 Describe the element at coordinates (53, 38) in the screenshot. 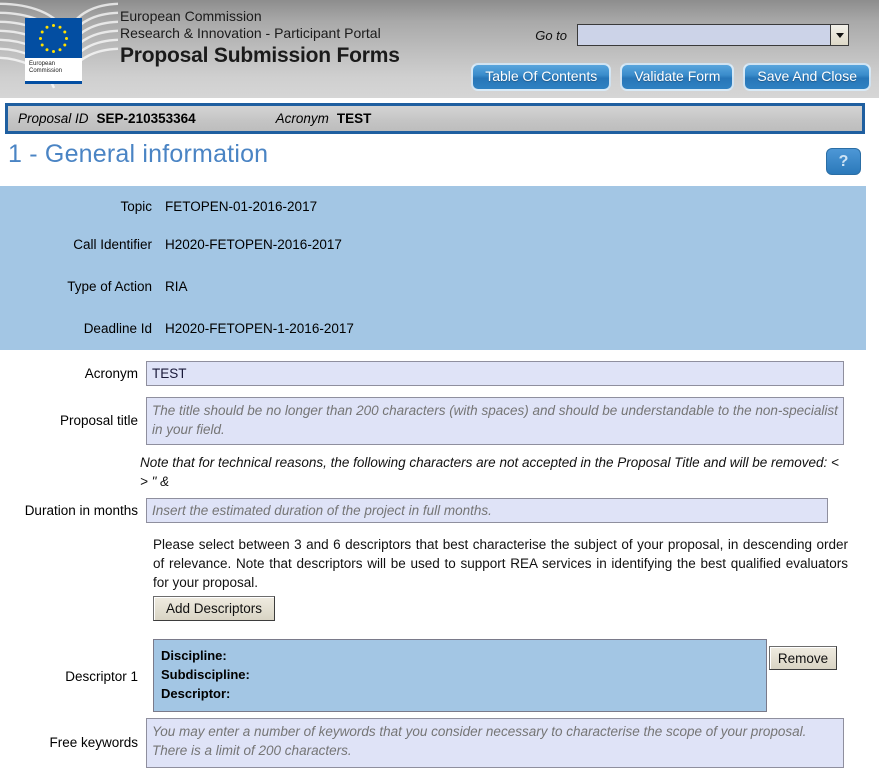

I see `eu-flag-icon` at that location.